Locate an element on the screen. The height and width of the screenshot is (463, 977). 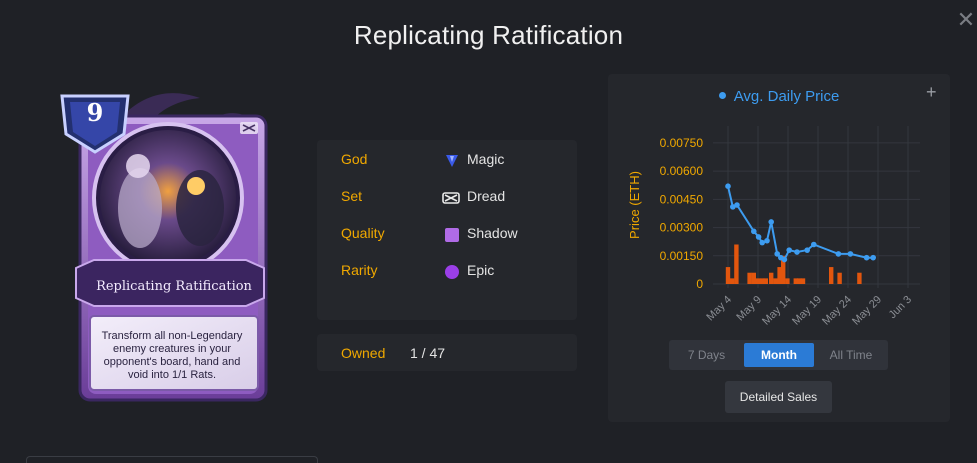
x-tick-label: May 19 is located at coordinates (807, 311).